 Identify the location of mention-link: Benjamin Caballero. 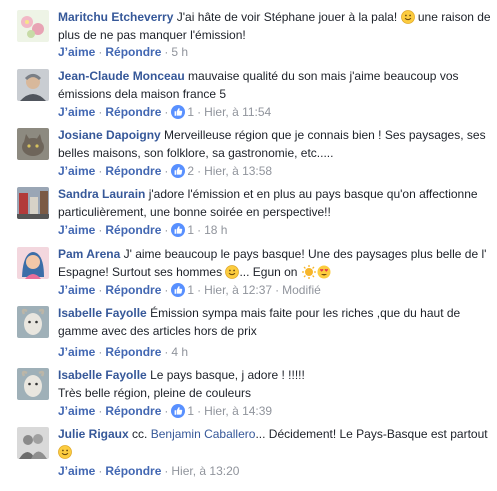
(203, 434).